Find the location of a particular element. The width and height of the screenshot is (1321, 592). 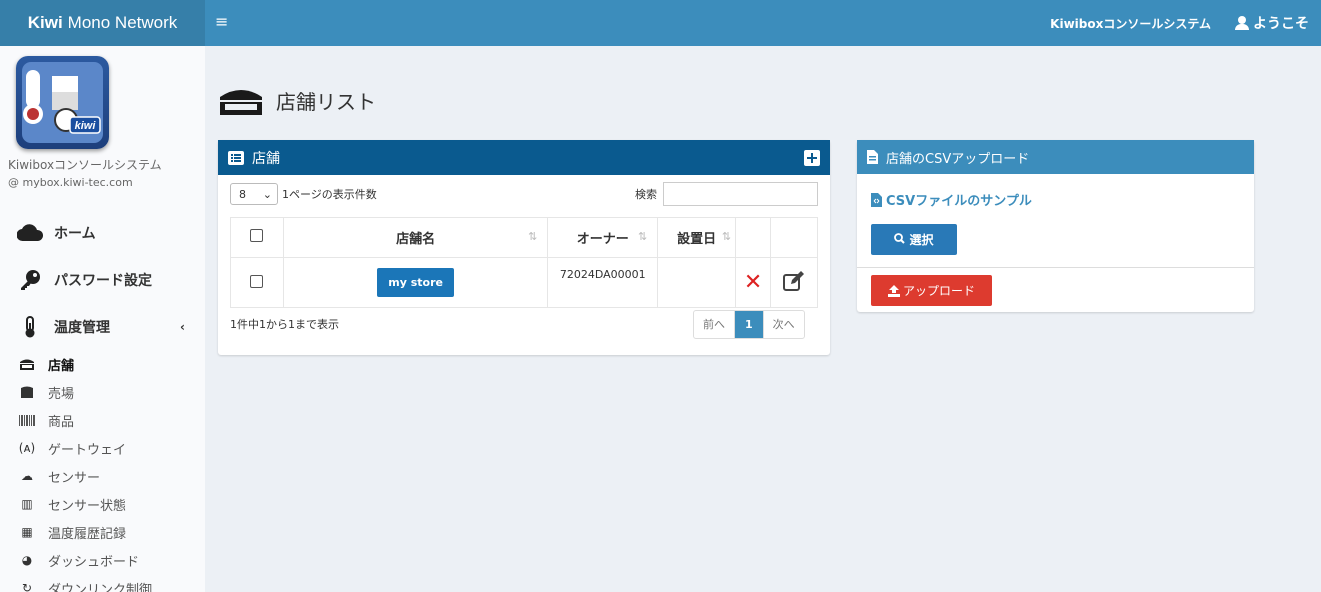

user-menu: ようこそ is located at coordinates (1272, 23).